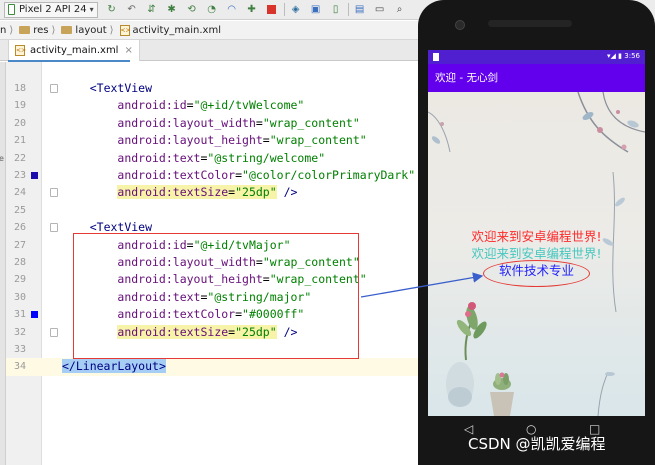  Describe the element at coordinates (218, 210) in the screenshot. I see `code-line: 25` at that location.